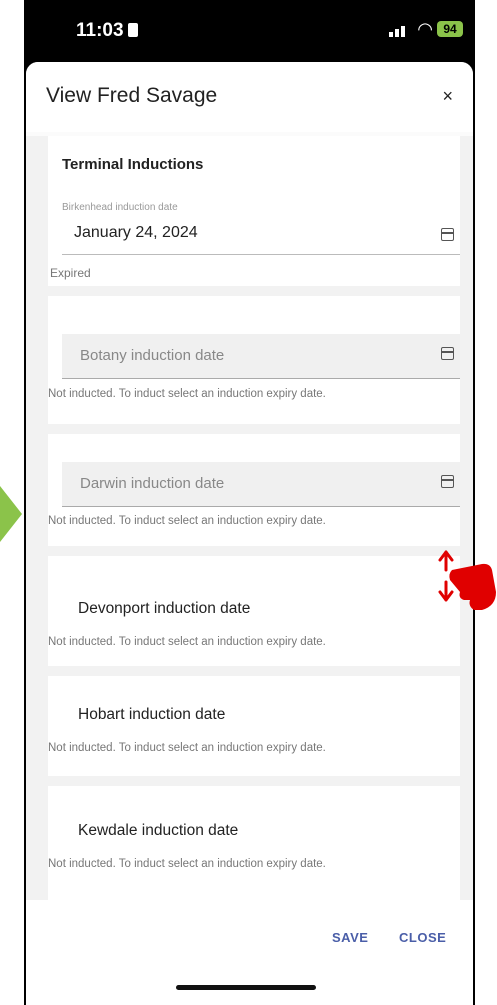  I want to click on section-title: Terminal Inductions, so click(133, 164).